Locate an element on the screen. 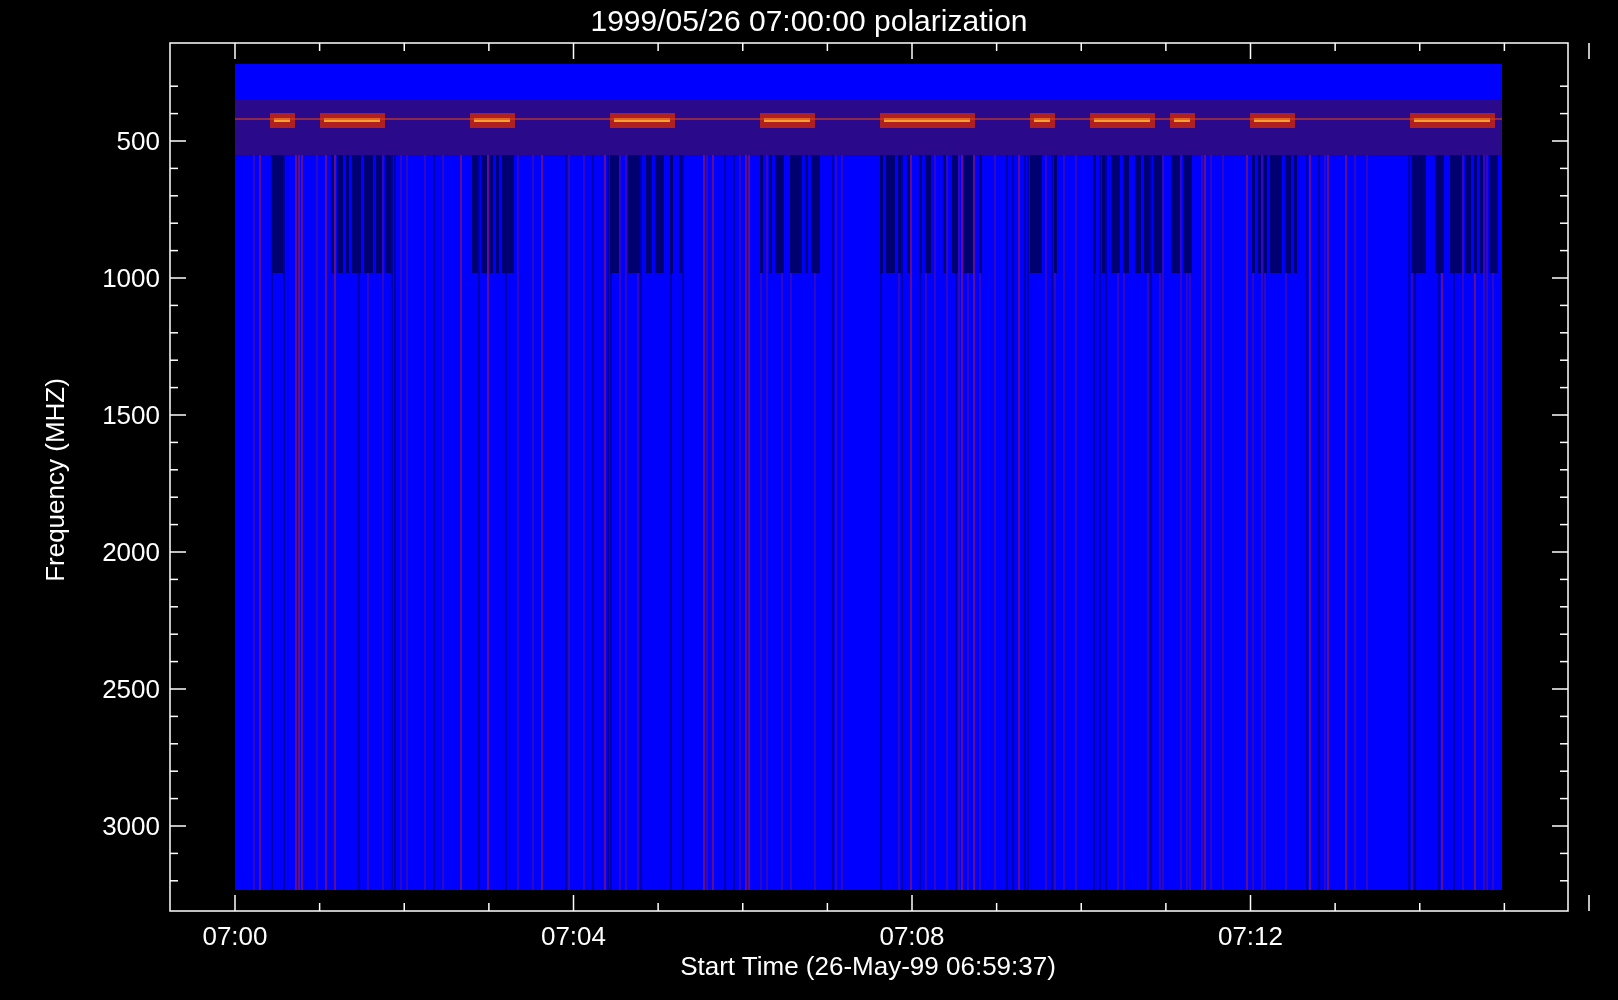  y-tick-label: 500 is located at coordinates (138, 141).